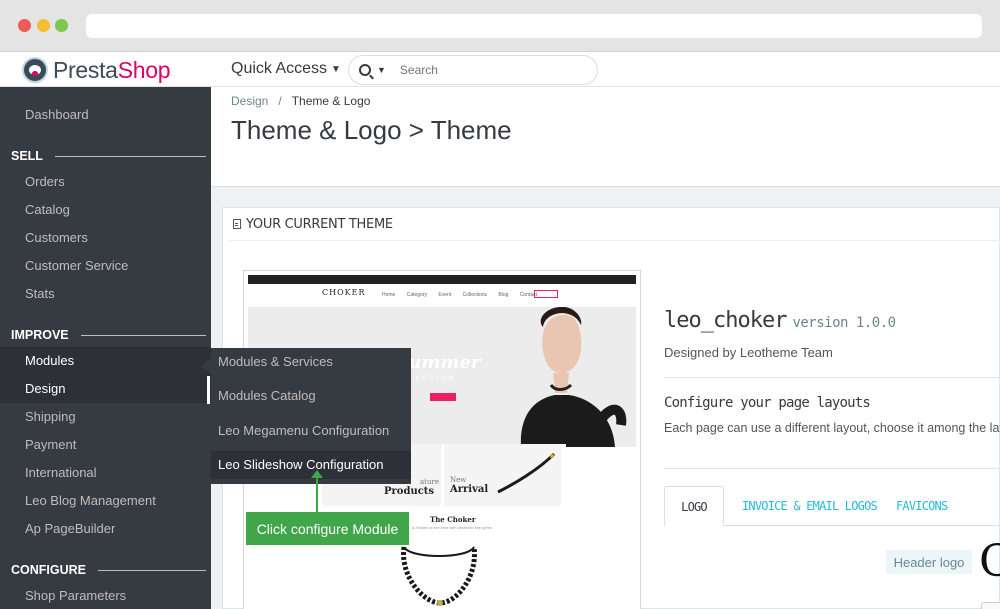 The height and width of the screenshot is (609, 1000). I want to click on sidebar-item-shipping: Shipping, so click(105, 417).